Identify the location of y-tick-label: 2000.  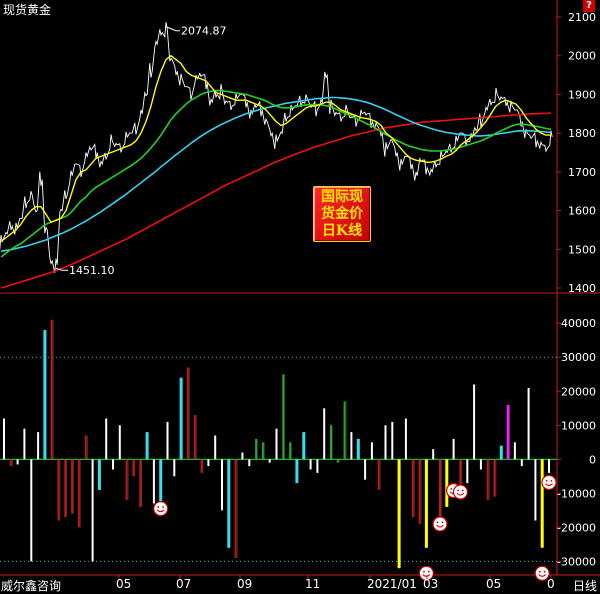
(582, 56).